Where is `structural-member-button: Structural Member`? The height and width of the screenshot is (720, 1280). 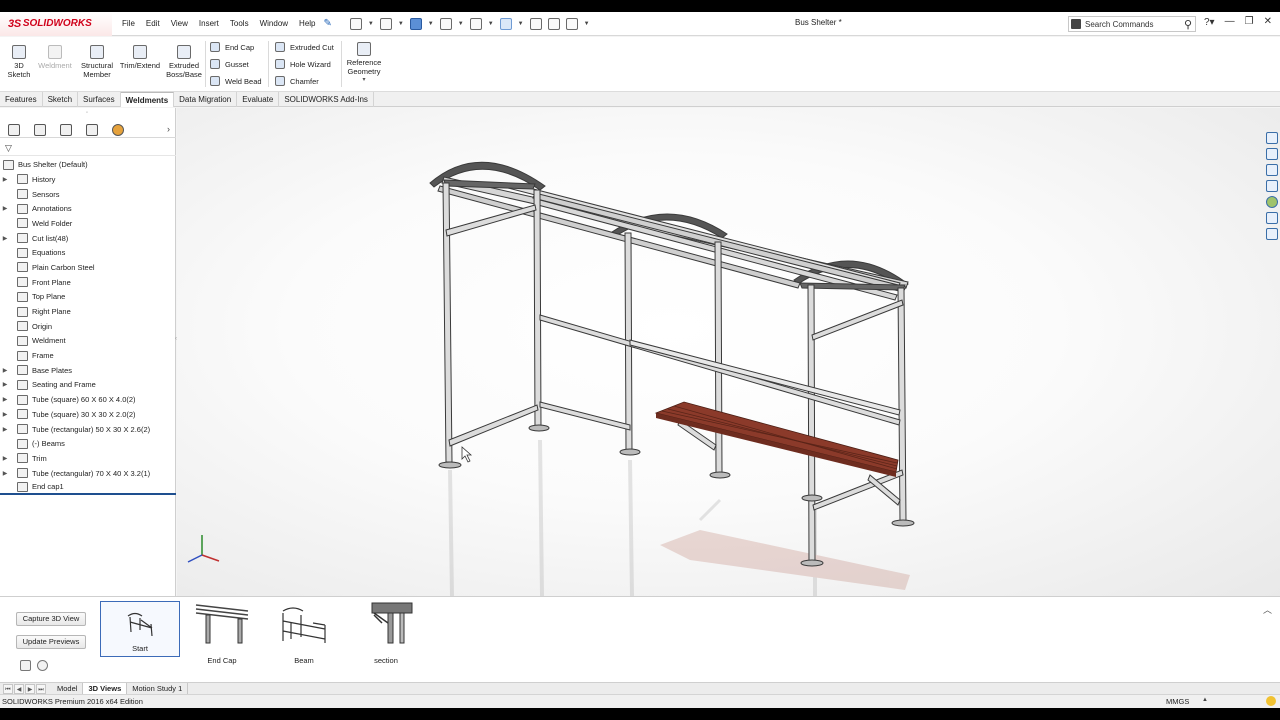
structural-member-button: Structural Member is located at coordinates (97, 62).